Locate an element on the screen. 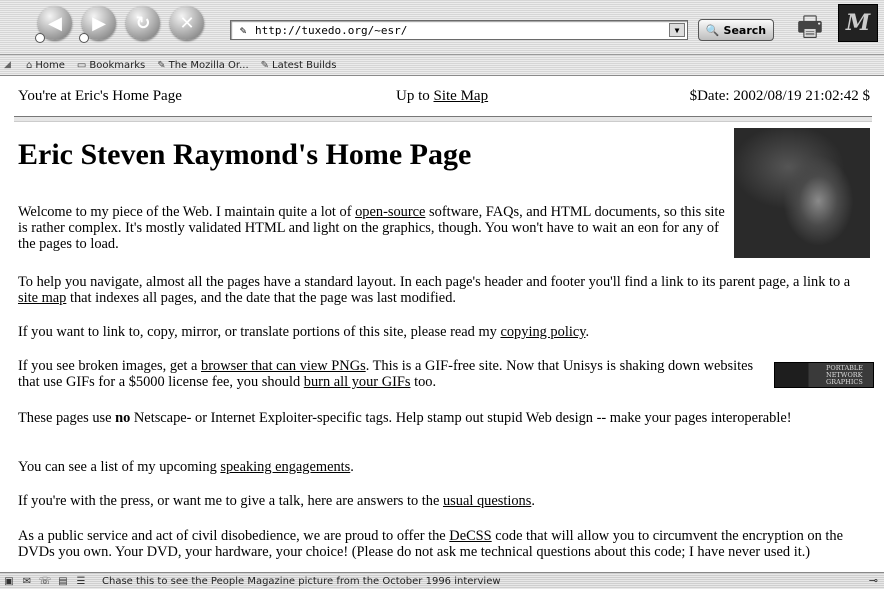  home-icon: ⌂ is located at coordinates (29, 65).